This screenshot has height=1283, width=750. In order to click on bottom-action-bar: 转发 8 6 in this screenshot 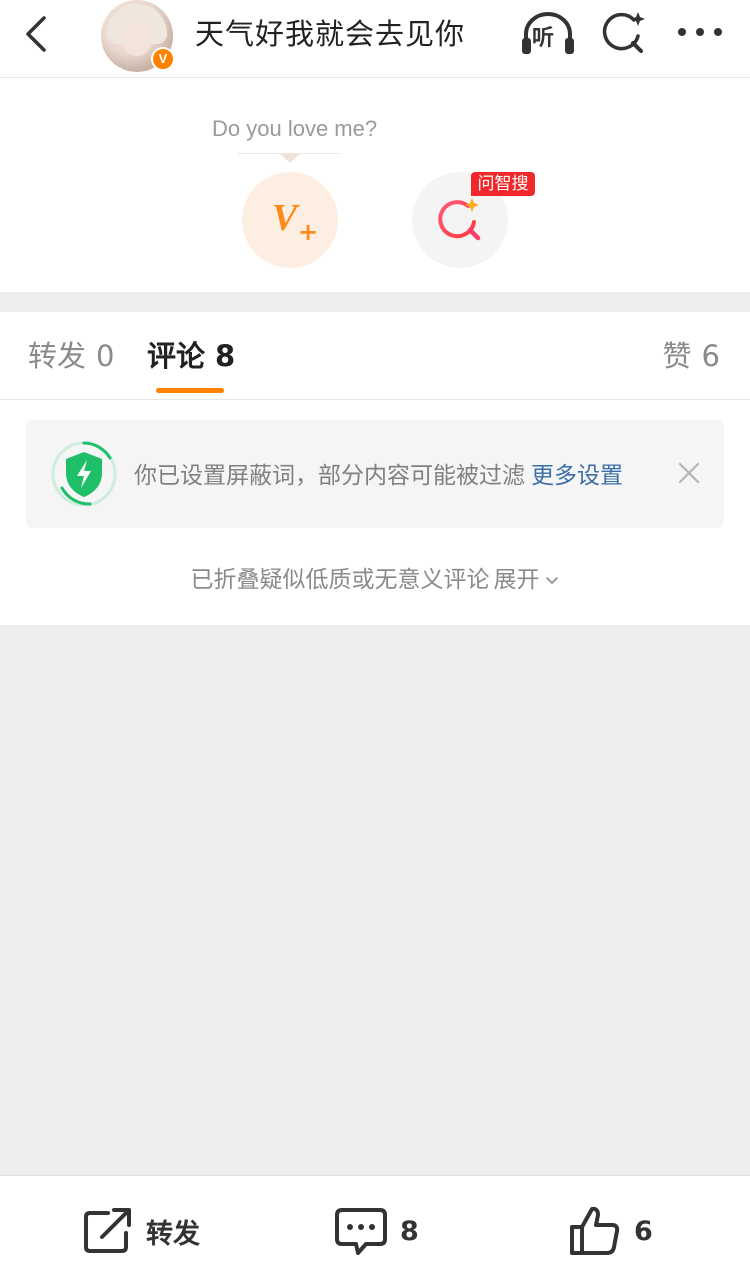, I will do `click(375, 1229)`.